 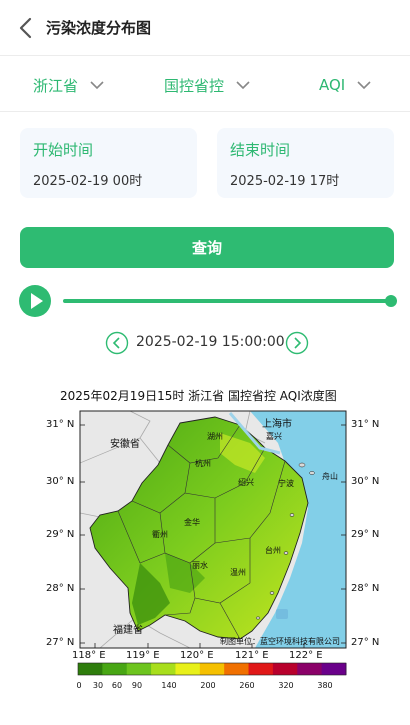 I want to click on bluesky-logo-icon, so click(x=282, y=614).